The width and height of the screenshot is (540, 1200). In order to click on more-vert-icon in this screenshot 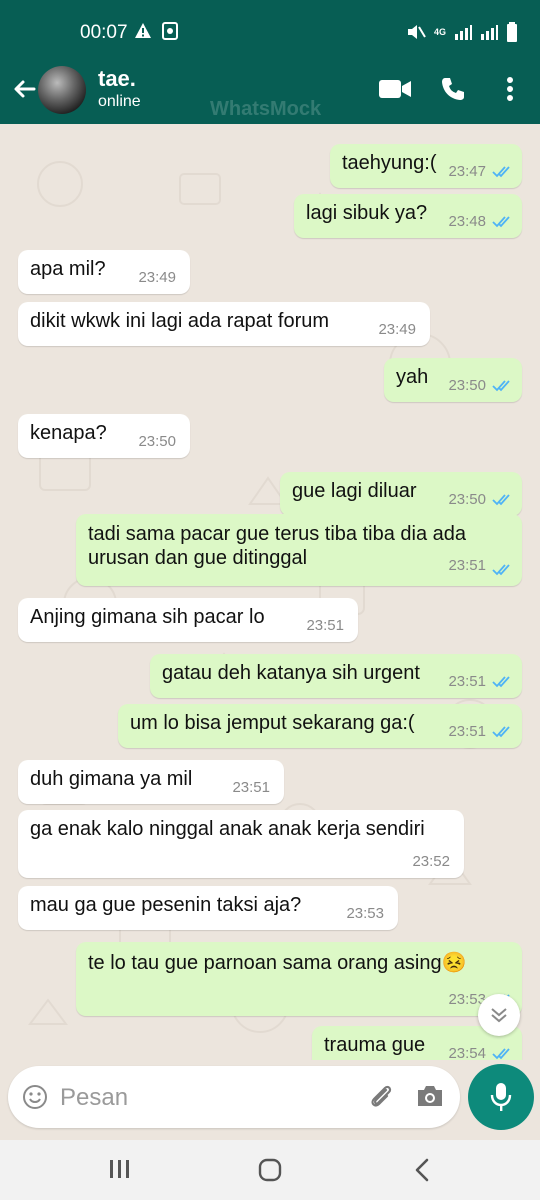, I will do `click(510, 89)`.